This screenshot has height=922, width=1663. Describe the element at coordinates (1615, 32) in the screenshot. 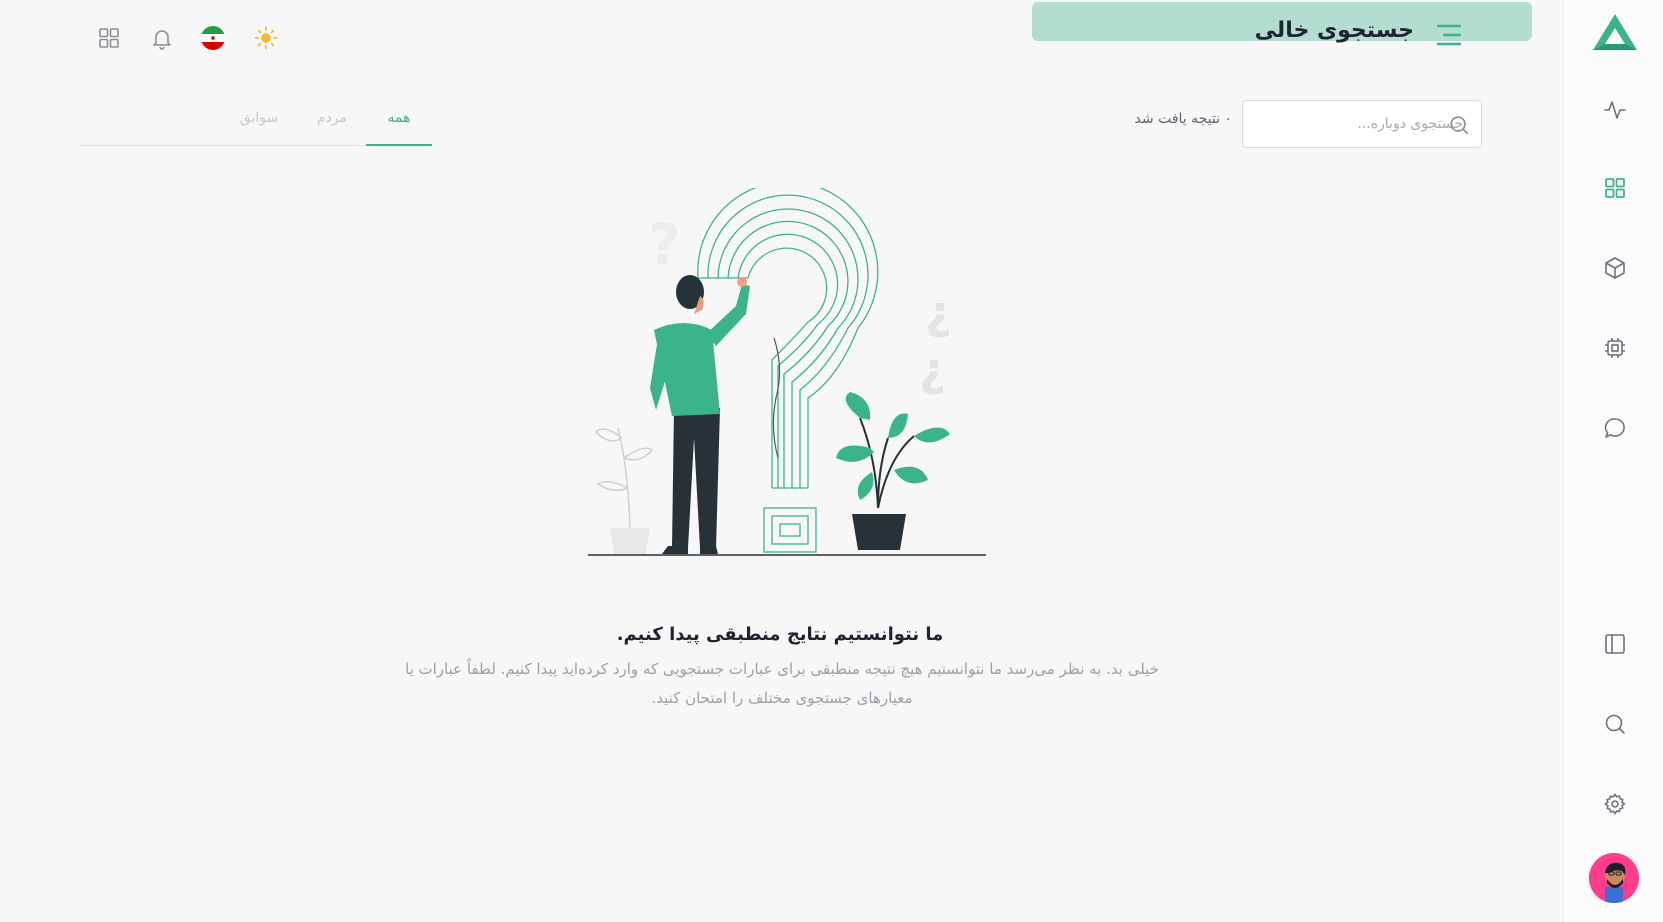

I see `brand-logo-icon` at that location.